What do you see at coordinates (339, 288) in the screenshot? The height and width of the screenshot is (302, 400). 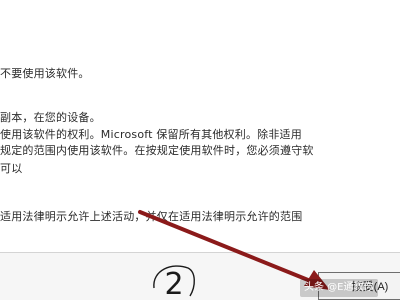 I see `watermark: 头条 @E通教你` at bounding box center [339, 288].